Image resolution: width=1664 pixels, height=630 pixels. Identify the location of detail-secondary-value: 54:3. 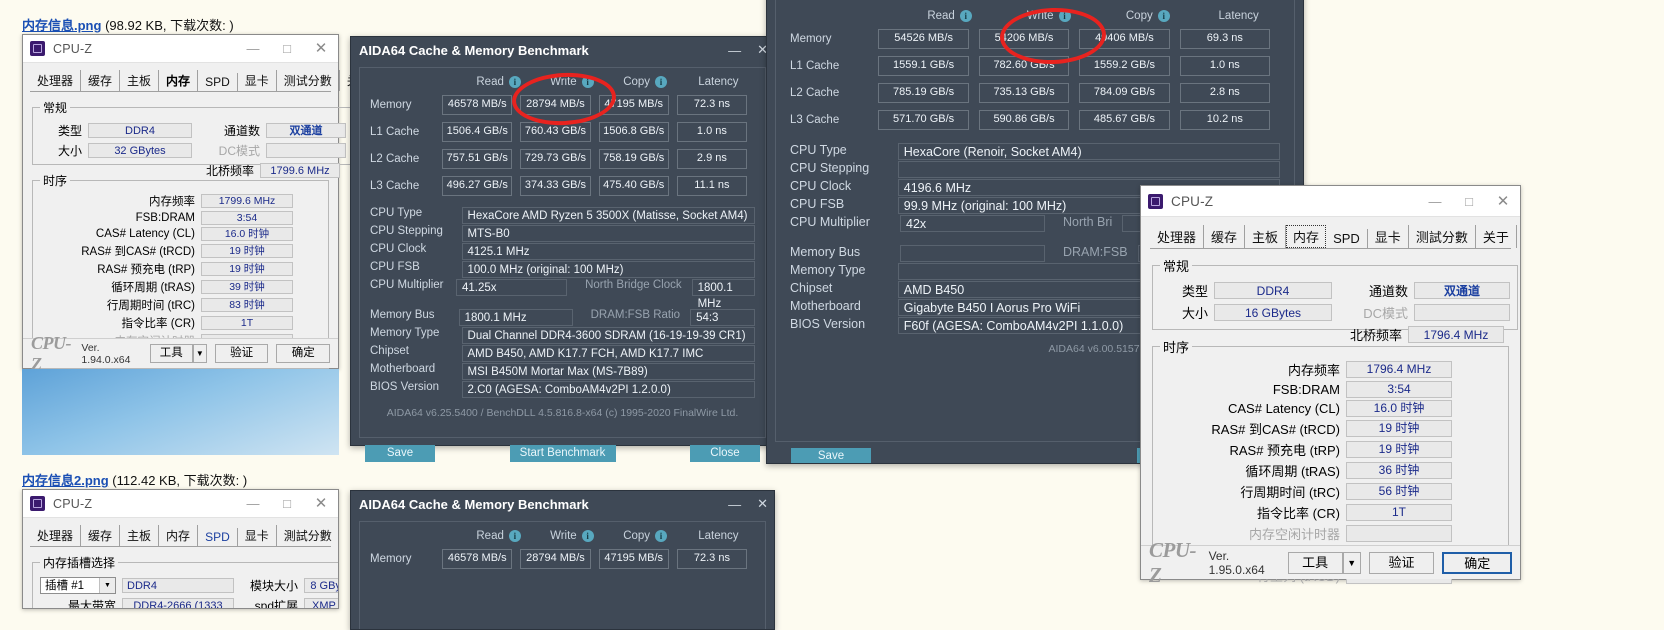
(722, 317).